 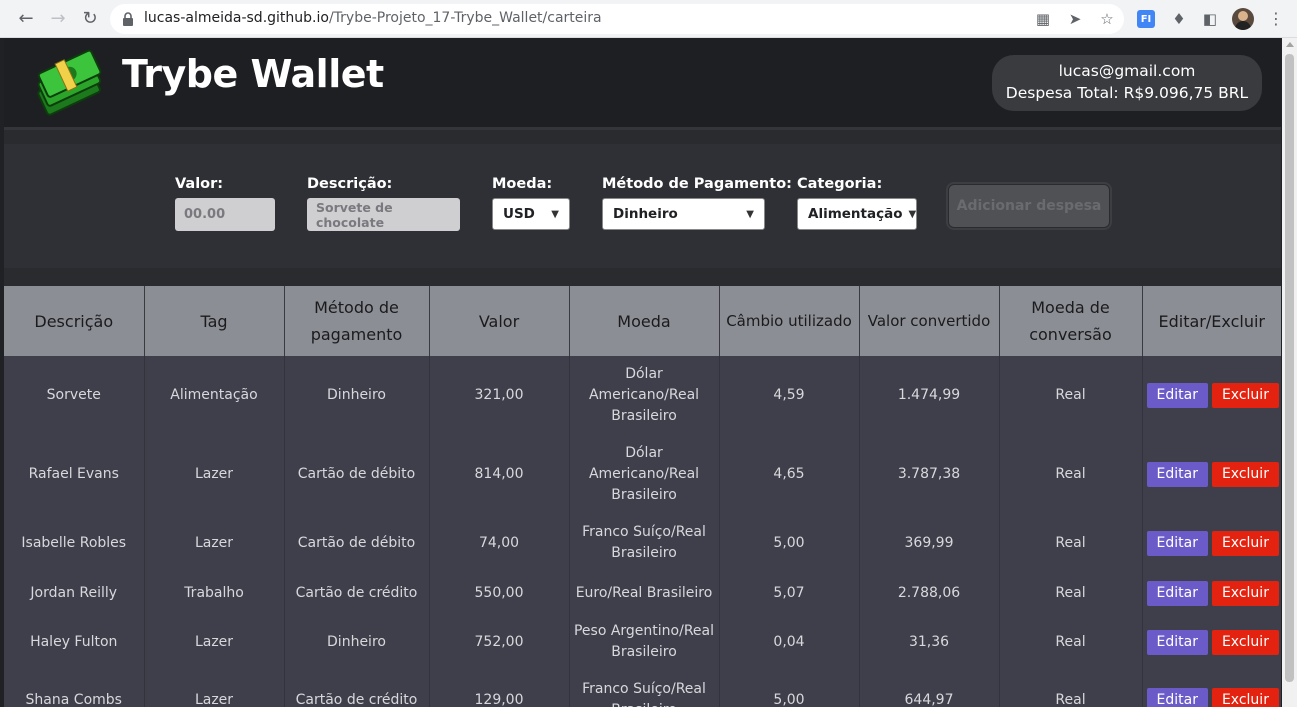 What do you see at coordinates (74, 642) in the screenshot?
I see `cell-descricao: Haley Fulton` at bounding box center [74, 642].